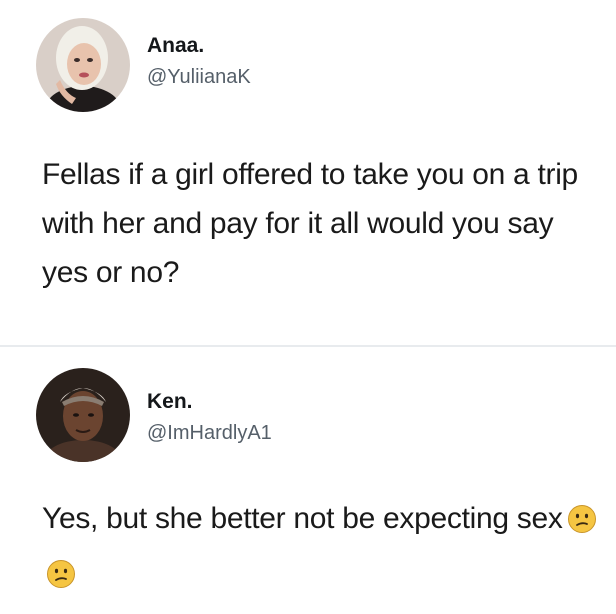 The width and height of the screenshot is (616, 614). What do you see at coordinates (170, 402) in the screenshot?
I see `display-name: Ken.` at bounding box center [170, 402].